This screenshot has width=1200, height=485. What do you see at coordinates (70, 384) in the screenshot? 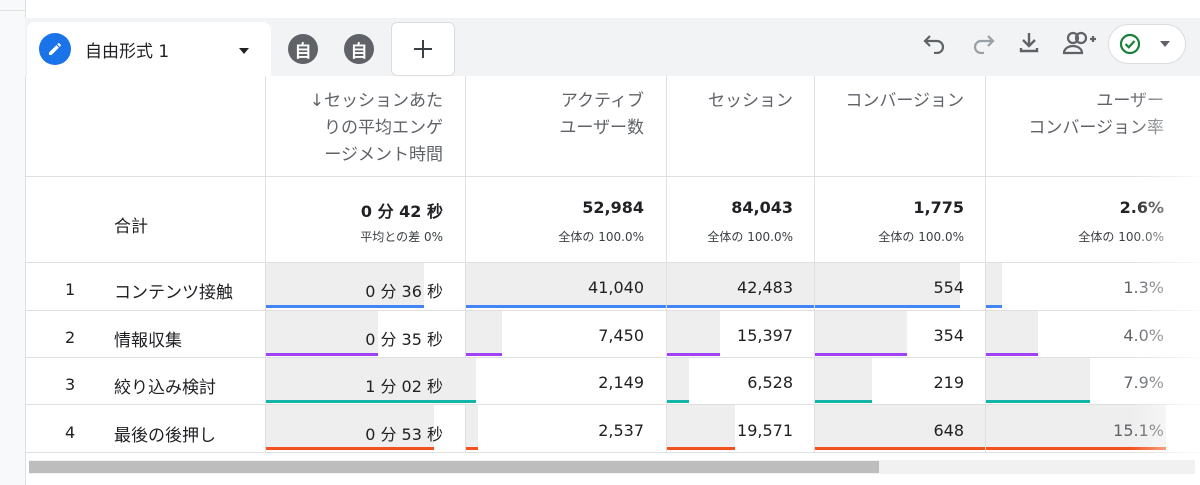
I see `row-number: 3` at bounding box center [70, 384].